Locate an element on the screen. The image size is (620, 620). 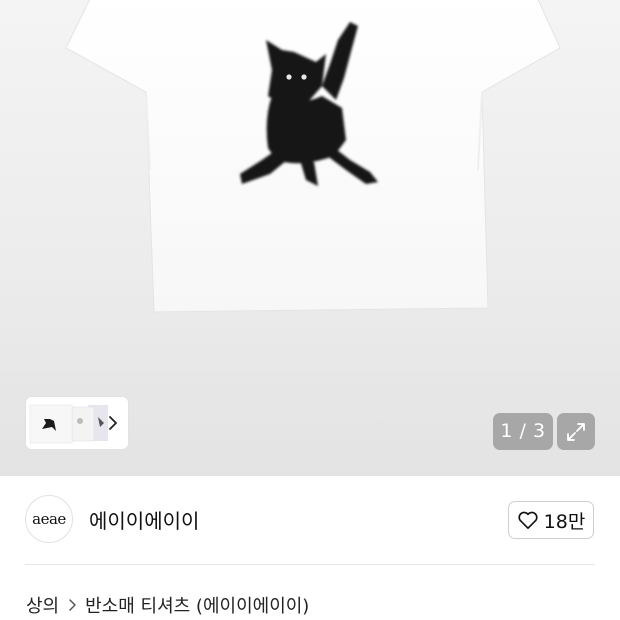
brand-logo: aeae is located at coordinates (49, 519).